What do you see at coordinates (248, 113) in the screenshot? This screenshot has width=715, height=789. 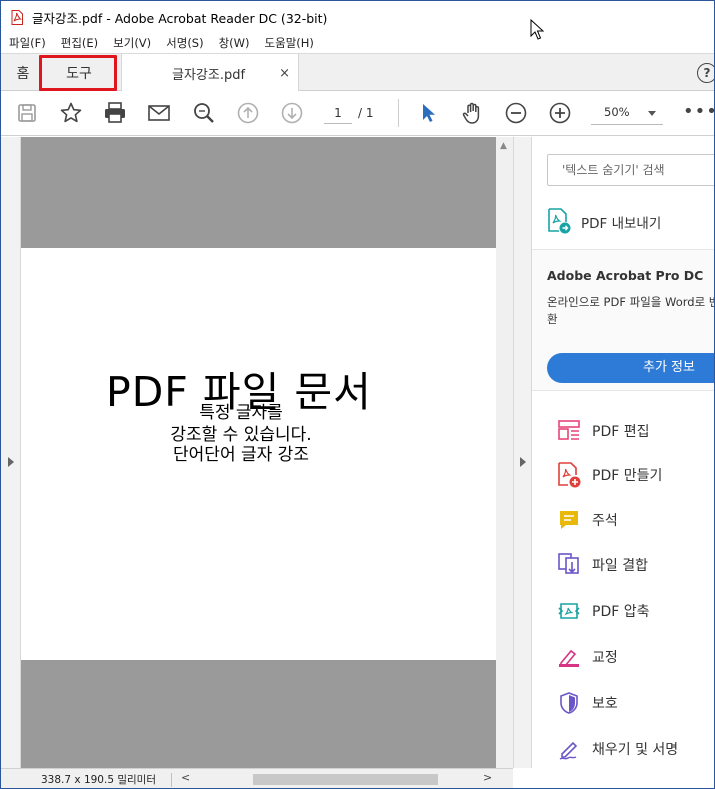 I see `previous-page-icon` at bounding box center [248, 113].